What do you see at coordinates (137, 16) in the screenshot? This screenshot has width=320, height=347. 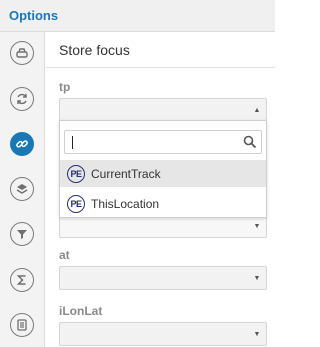 I see `title-bar: Options` at bounding box center [137, 16].